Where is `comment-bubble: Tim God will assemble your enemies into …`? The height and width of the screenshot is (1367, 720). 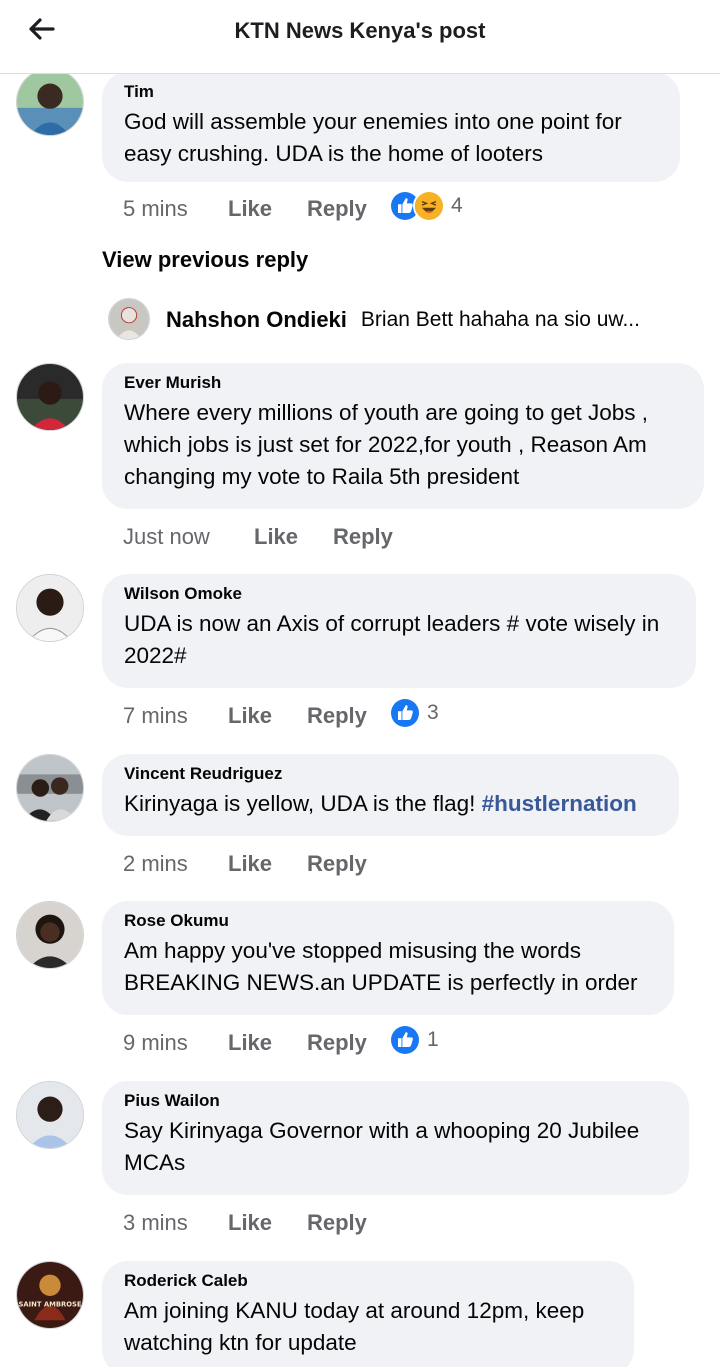
comment-bubble: Tim God will assemble your enemies into … is located at coordinates (391, 127).